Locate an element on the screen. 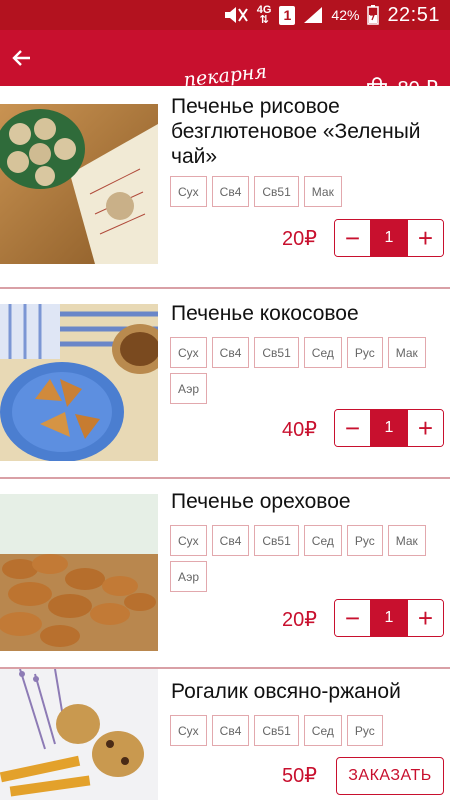  sim-indicator: 1 is located at coordinates (287, 15).